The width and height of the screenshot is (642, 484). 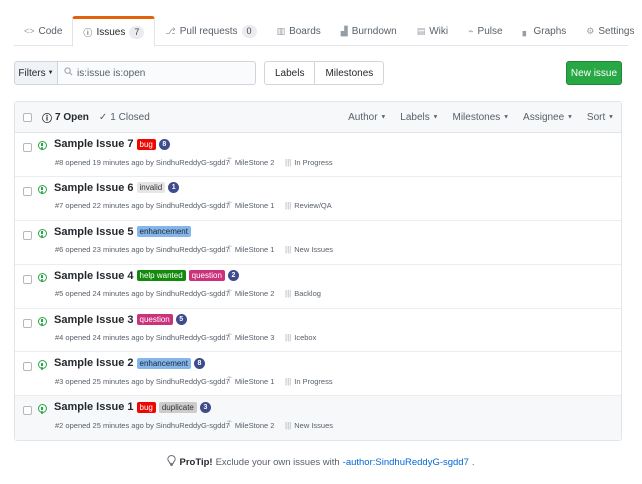 I want to click on issue-title-link: Sample Issue 2, so click(x=94, y=363).